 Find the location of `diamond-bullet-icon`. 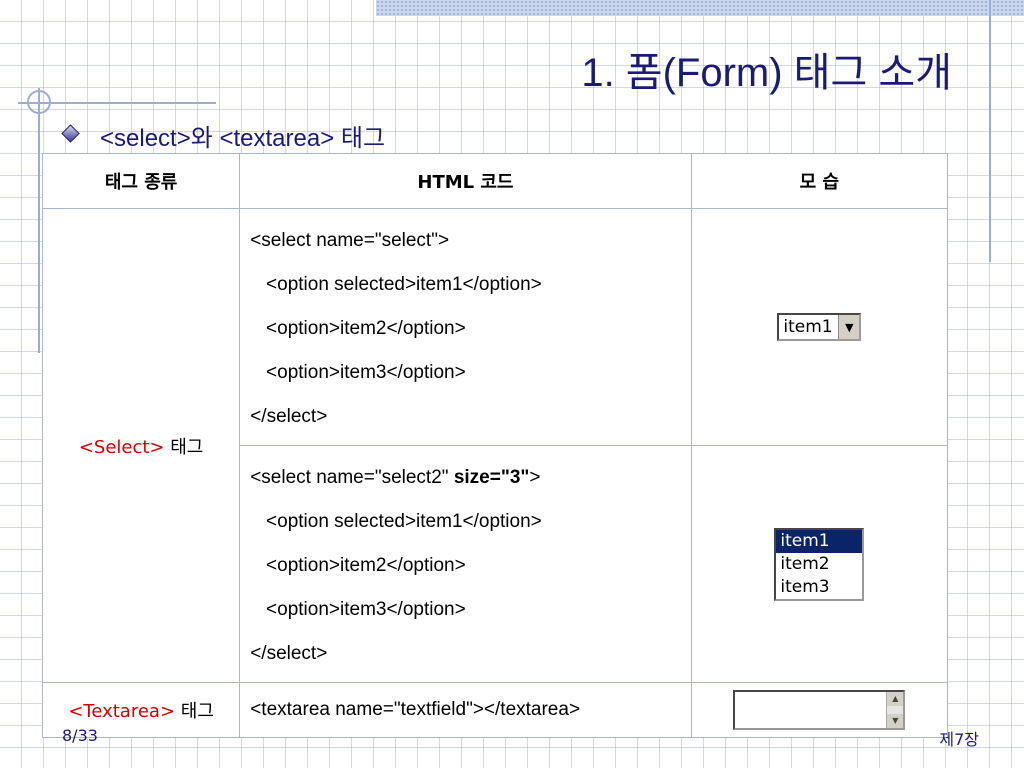

diamond-bullet-icon is located at coordinates (70, 133).